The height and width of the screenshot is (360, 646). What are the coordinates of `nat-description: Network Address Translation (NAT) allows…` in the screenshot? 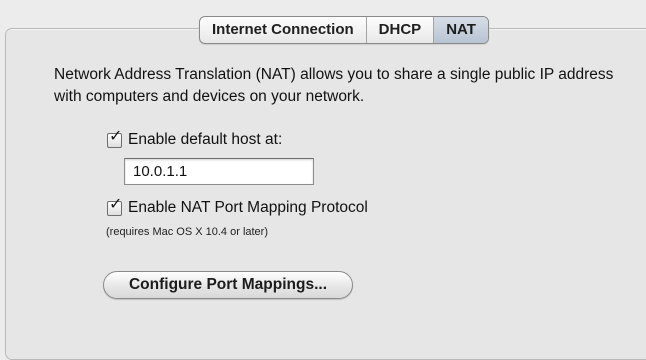 It's located at (334, 85).